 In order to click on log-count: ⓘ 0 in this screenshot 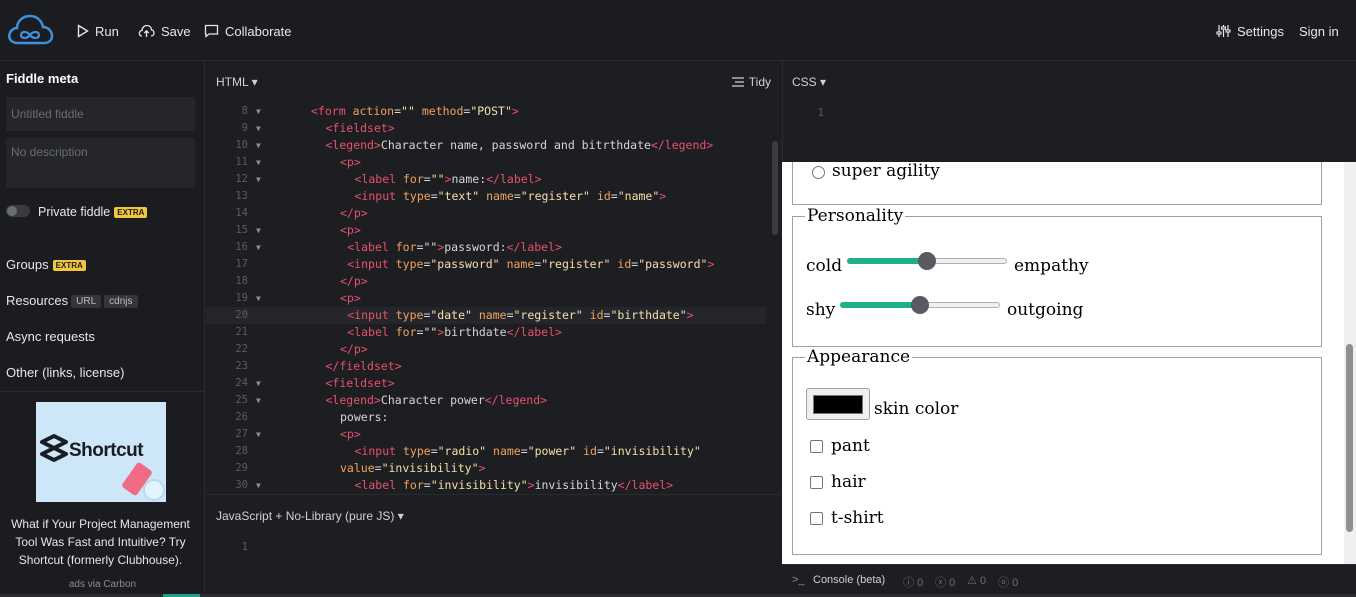, I will do `click(913, 582)`.